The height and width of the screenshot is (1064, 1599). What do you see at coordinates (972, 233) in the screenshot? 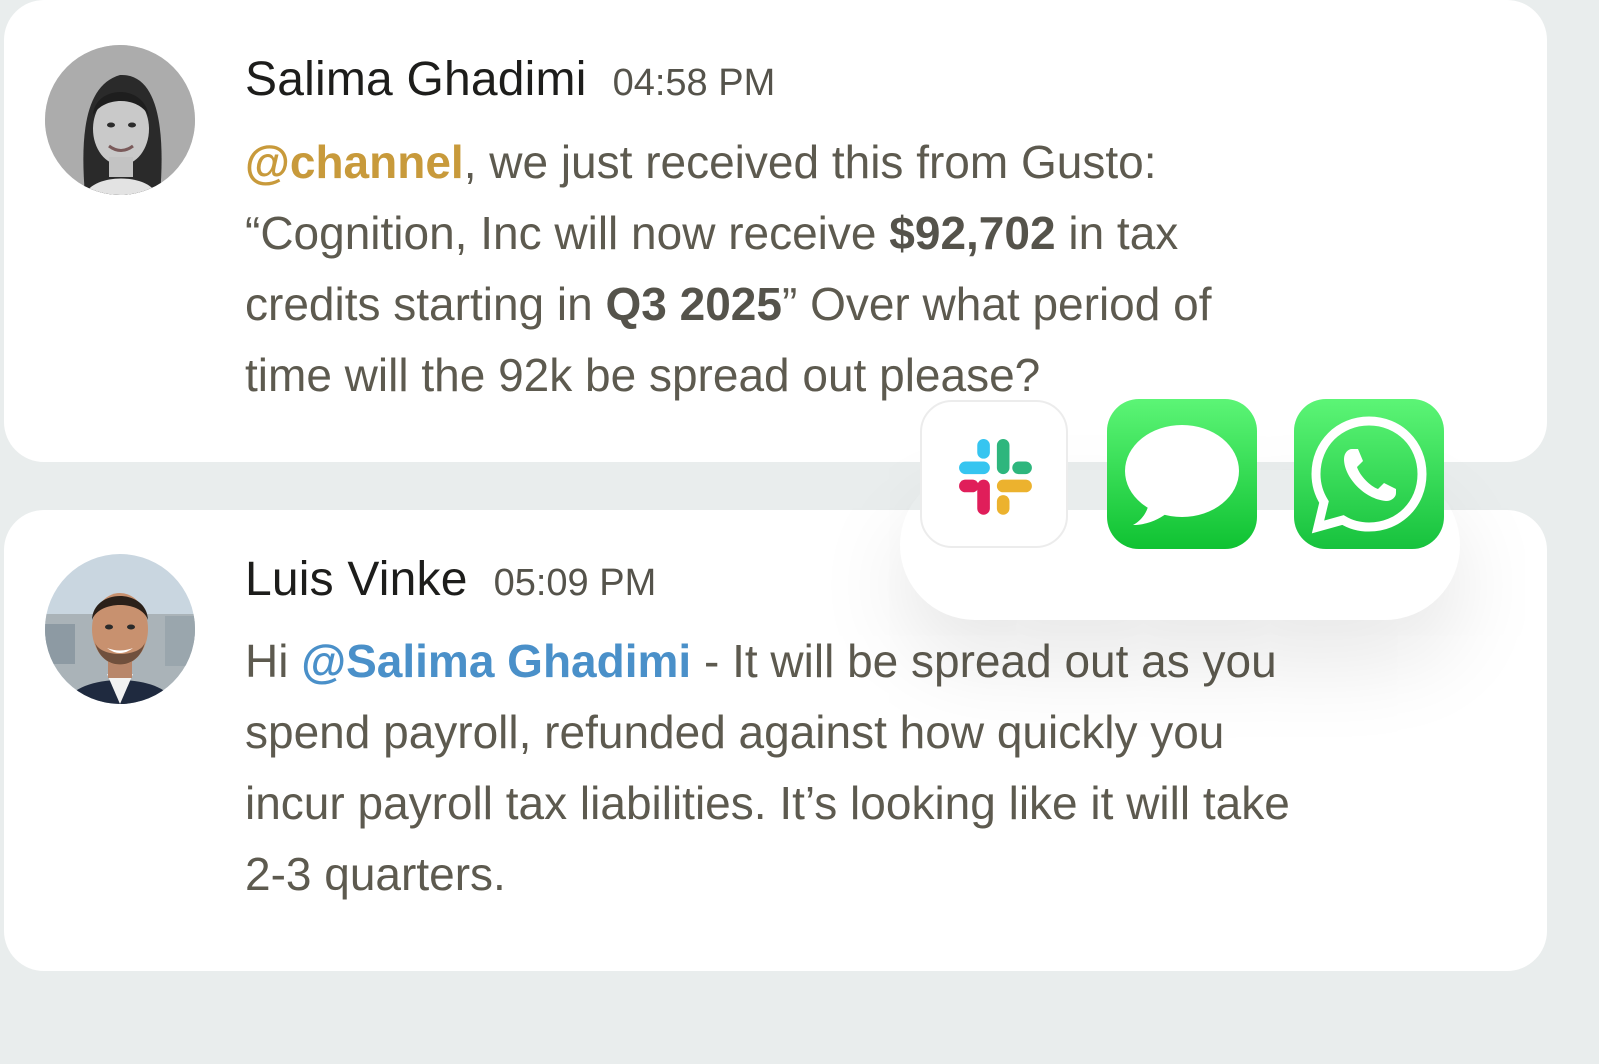
I see `bold-amount: $92,702` at bounding box center [972, 233].